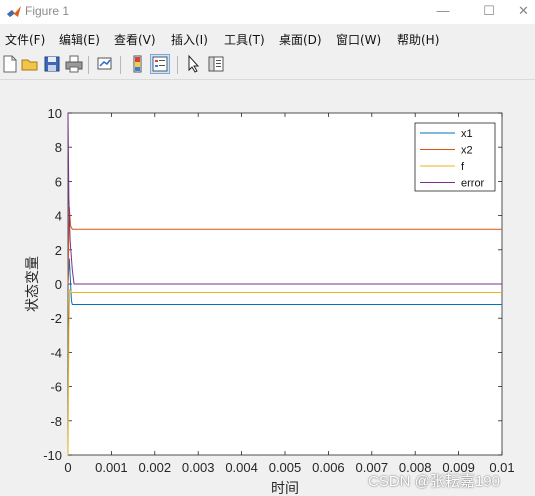 Image resolution: width=535 pixels, height=496 pixels. What do you see at coordinates (58, 250) in the screenshot?
I see `y-tick-label: 2` at bounding box center [58, 250].